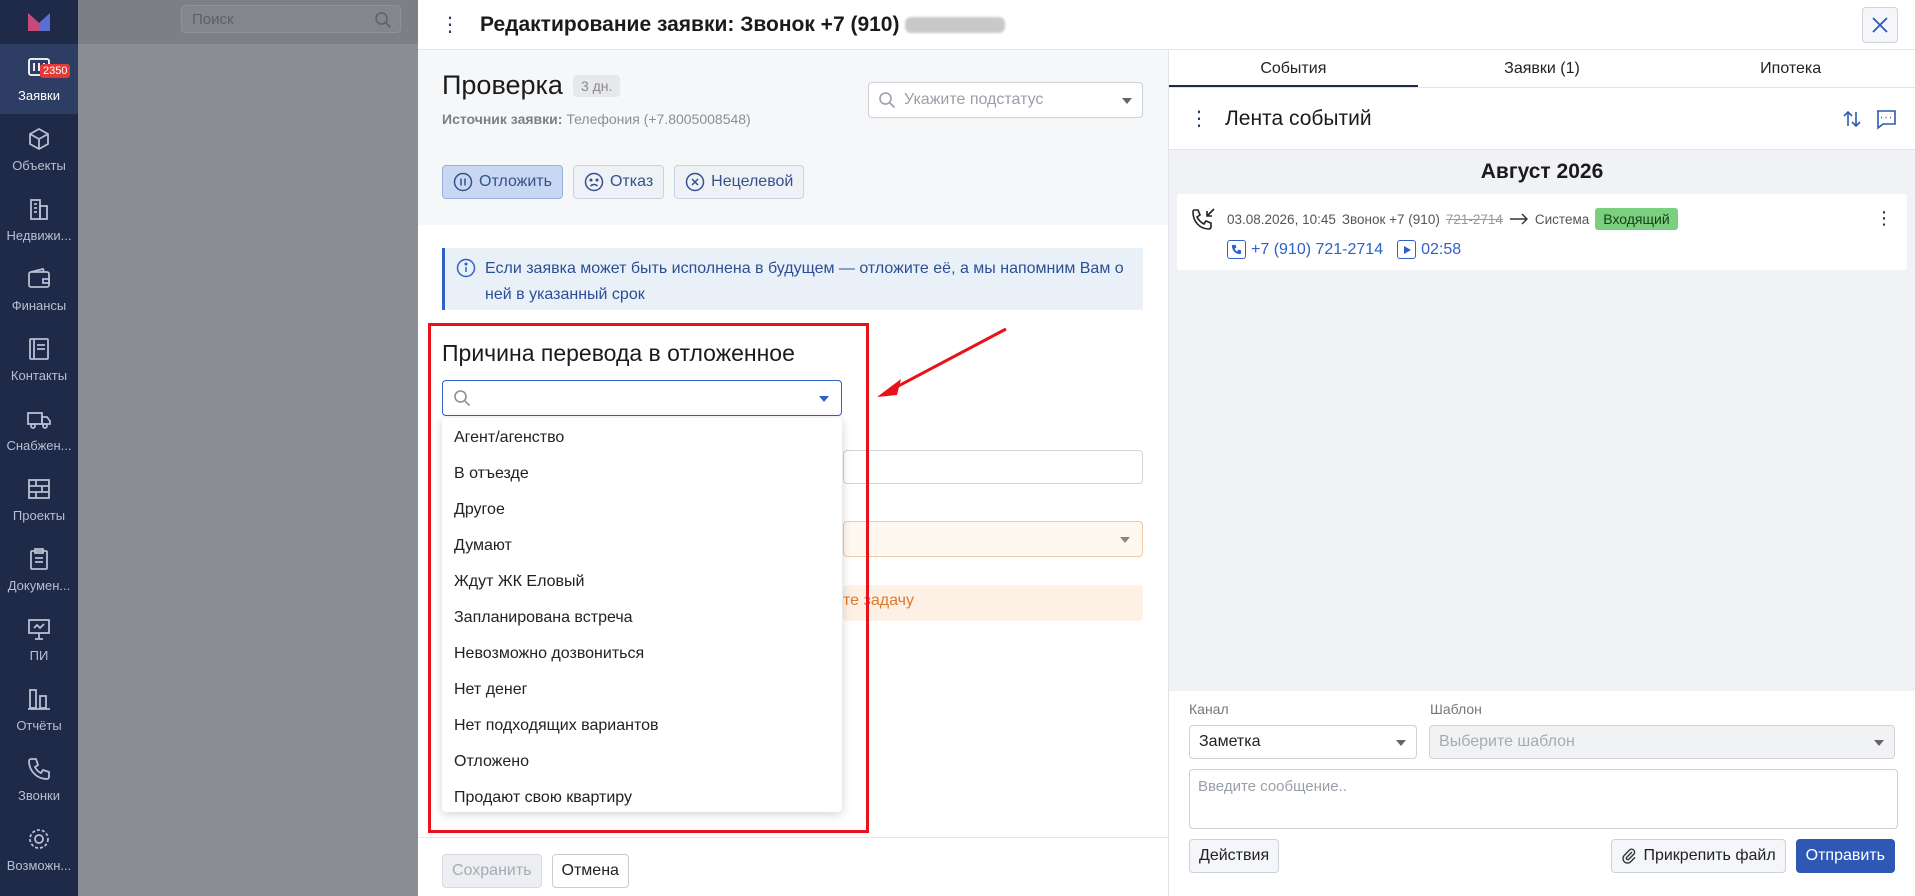 The width and height of the screenshot is (1915, 896). I want to click on sidebar-item-calls: Звонки, so click(39, 779).